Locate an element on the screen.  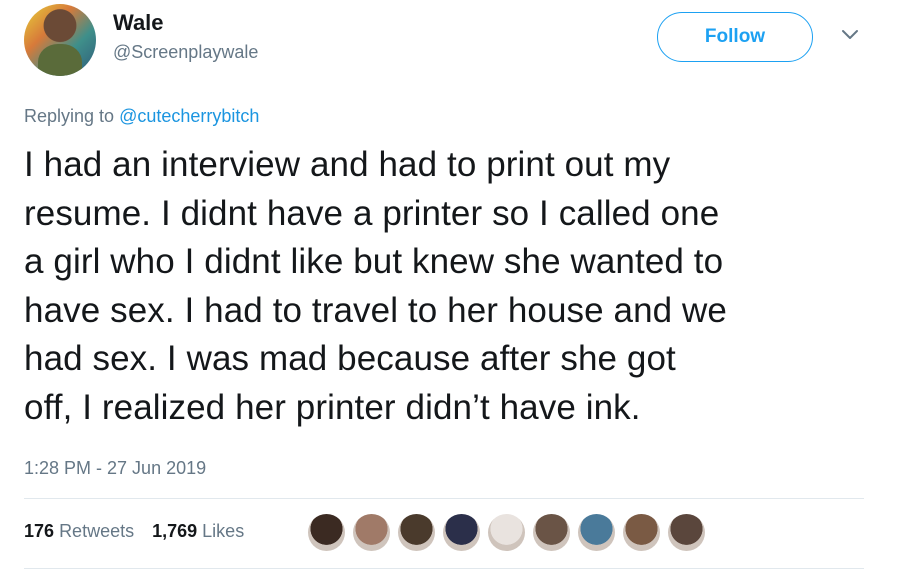
tweet-text-line: had sex. I was mad because after she got is located at coordinates (350, 358).